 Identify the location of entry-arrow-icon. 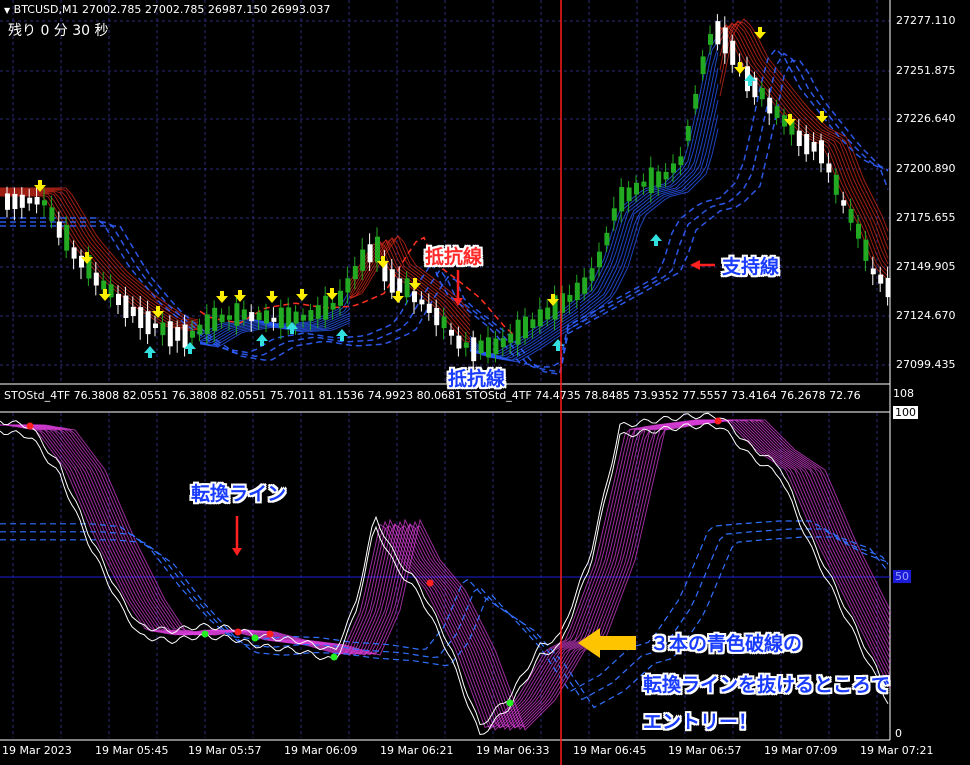
(617, 643).